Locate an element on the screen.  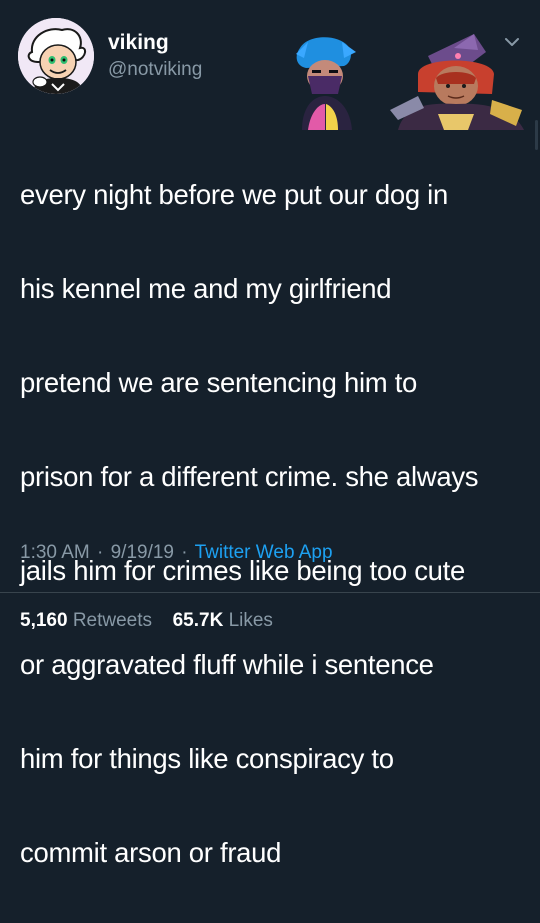
tweet-line: prison for a different crime. she always is located at coordinates (249, 476).